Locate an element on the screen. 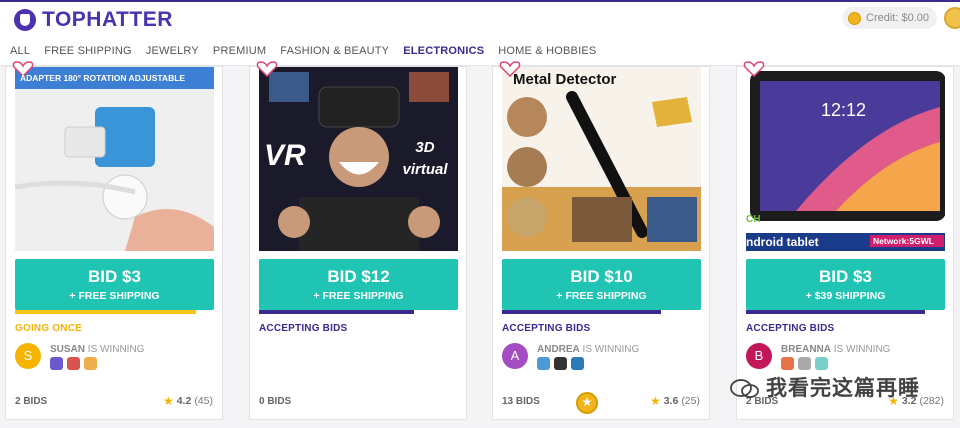 This screenshot has width=960, height=428. credit-label: Credit: $0.00 is located at coordinates (897, 18).